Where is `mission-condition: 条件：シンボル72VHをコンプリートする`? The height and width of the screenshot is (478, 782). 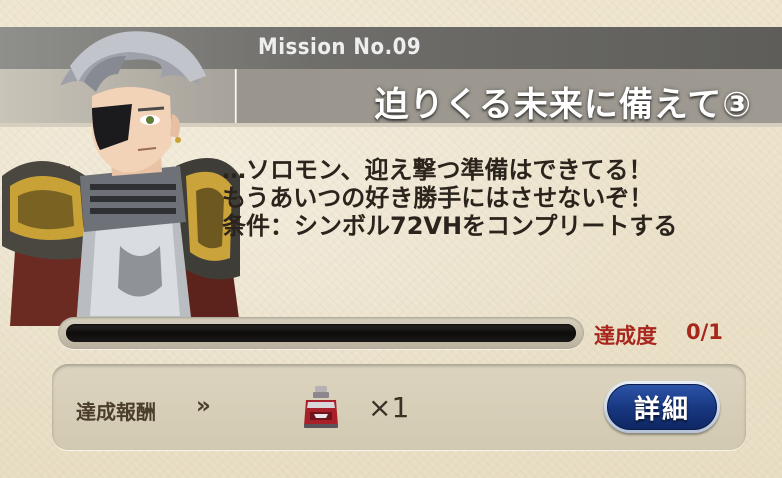 mission-condition: 条件：シンボル72VHをコンプリートする is located at coordinates (450, 226).